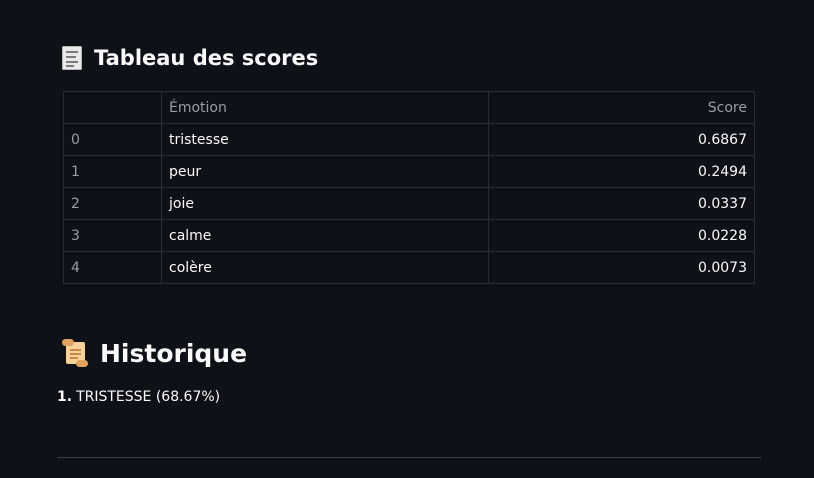  I want to click on row-index: 0, so click(112, 139).